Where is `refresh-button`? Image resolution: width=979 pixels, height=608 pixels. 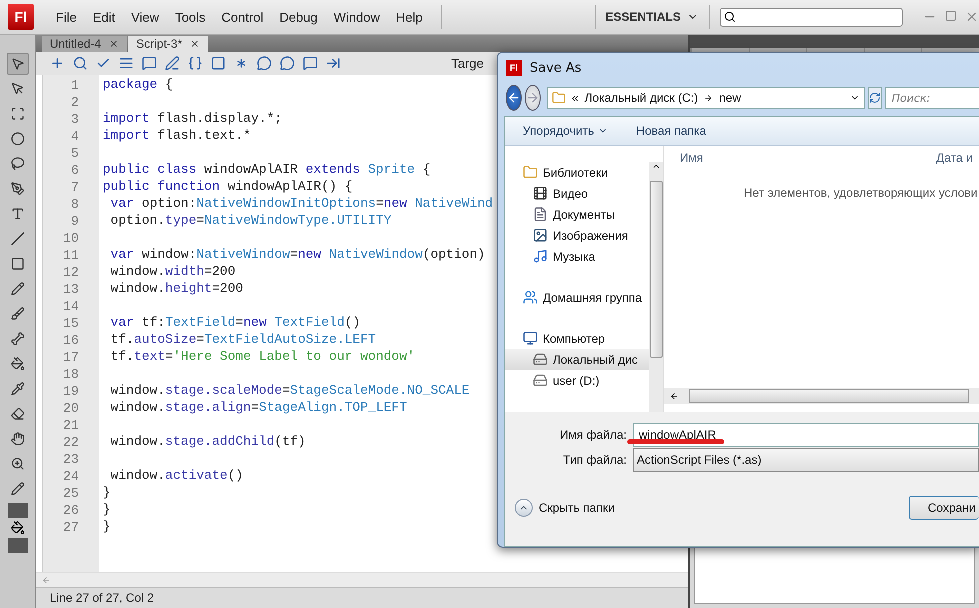
refresh-button is located at coordinates (875, 98).